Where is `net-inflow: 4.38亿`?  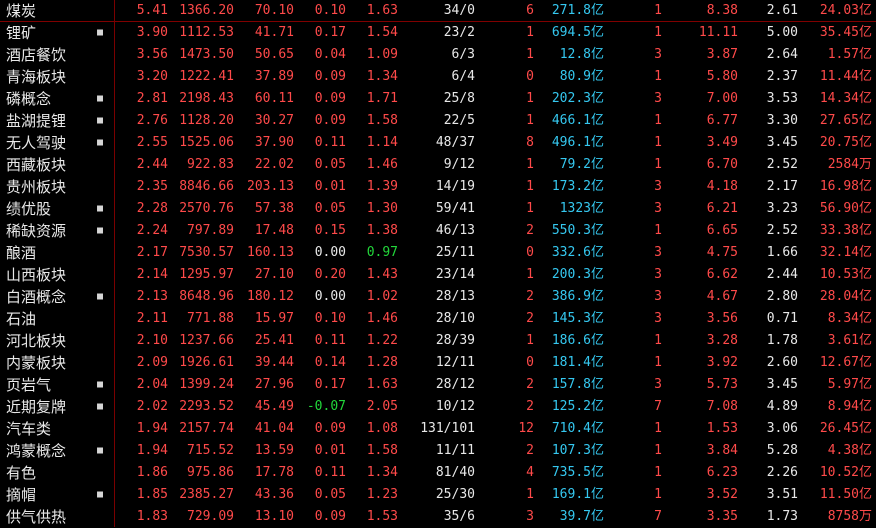 net-inflow: 4.38亿 is located at coordinates (849, 450).